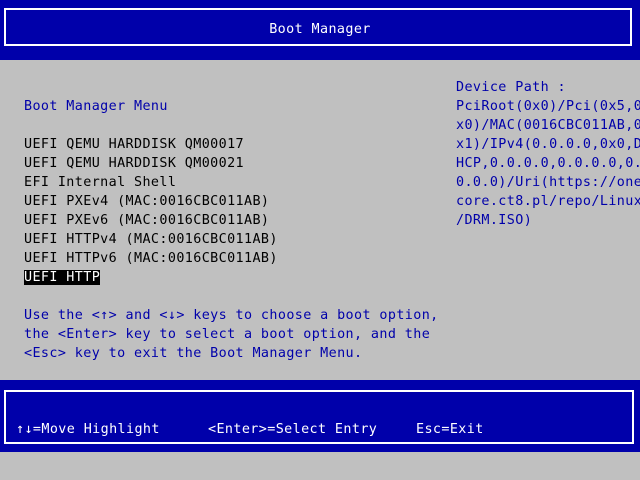  Describe the element at coordinates (293, 429) in the screenshot. I see `footer-select-entry-hint: <Enter>=Select Entry` at that location.